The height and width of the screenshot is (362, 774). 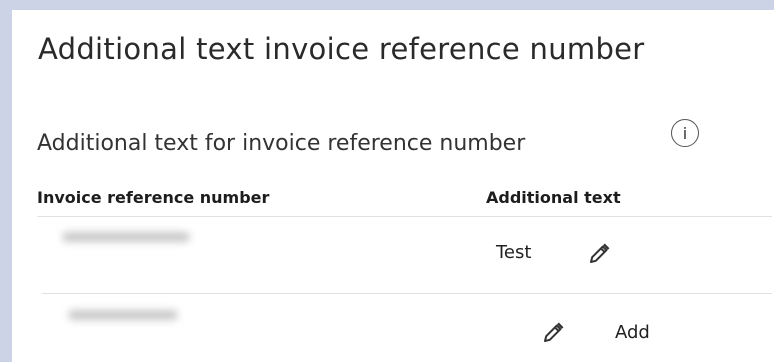 I want to click on info-icon: i, so click(x=685, y=133).